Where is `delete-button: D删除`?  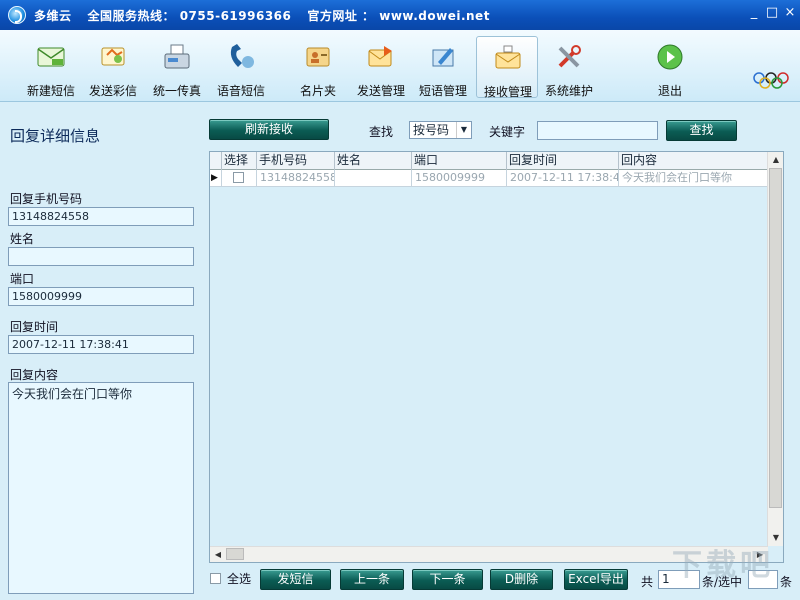 delete-button: D删除 is located at coordinates (521, 579).